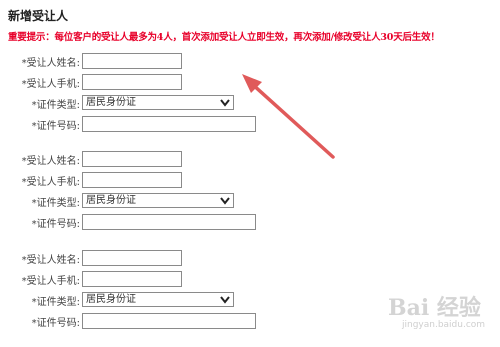  I want to click on watermark-url: jingyan.baidu.com, so click(444, 325).